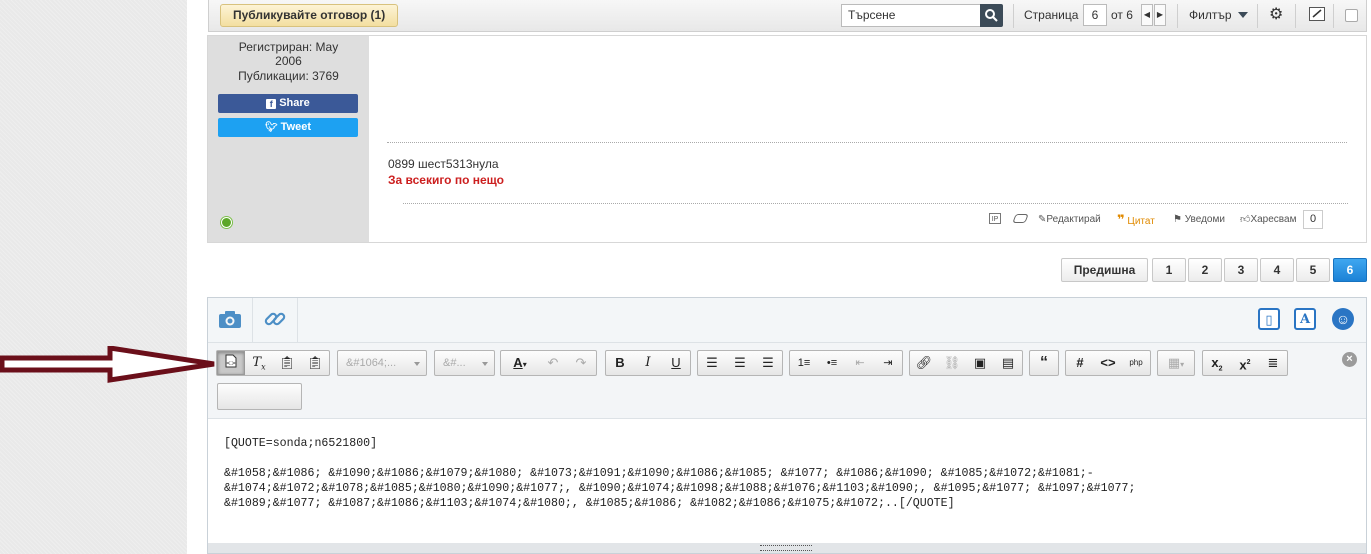 Image resolution: width=1371 pixels, height=554 pixels. I want to click on paste-text-icon: 📋︎, so click(287, 363).